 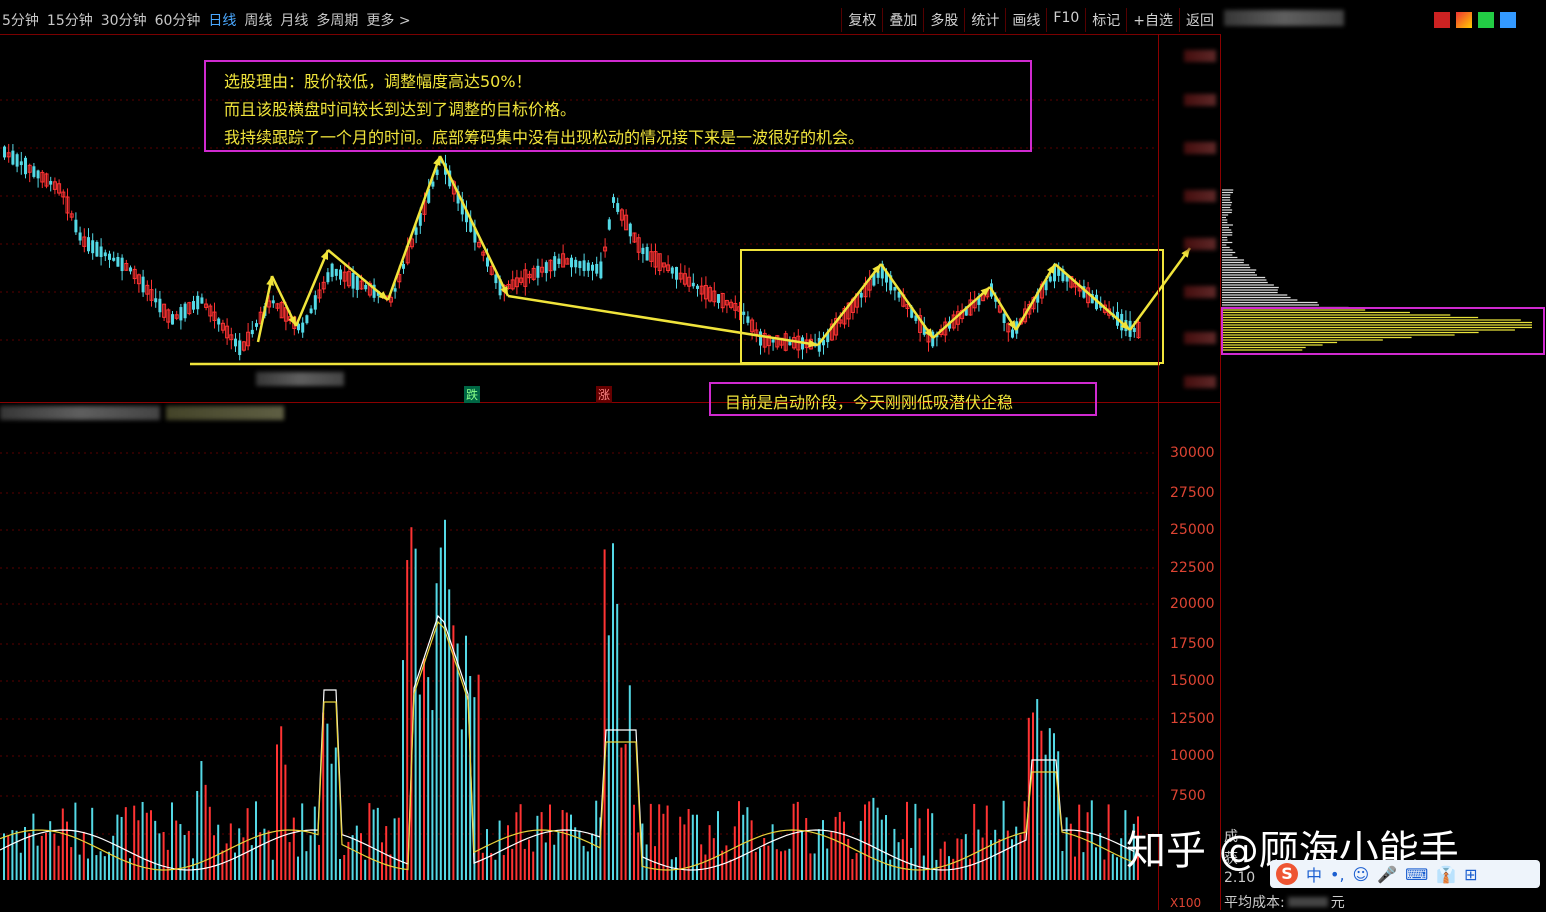 What do you see at coordinates (300, 379) in the screenshot?
I see `low-price-label-blurred` at bounding box center [300, 379].